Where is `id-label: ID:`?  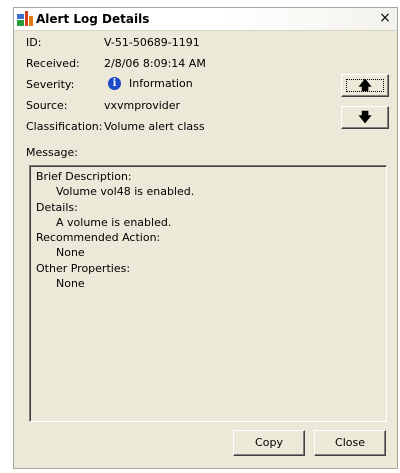
id-label: ID: is located at coordinates (34, 42).